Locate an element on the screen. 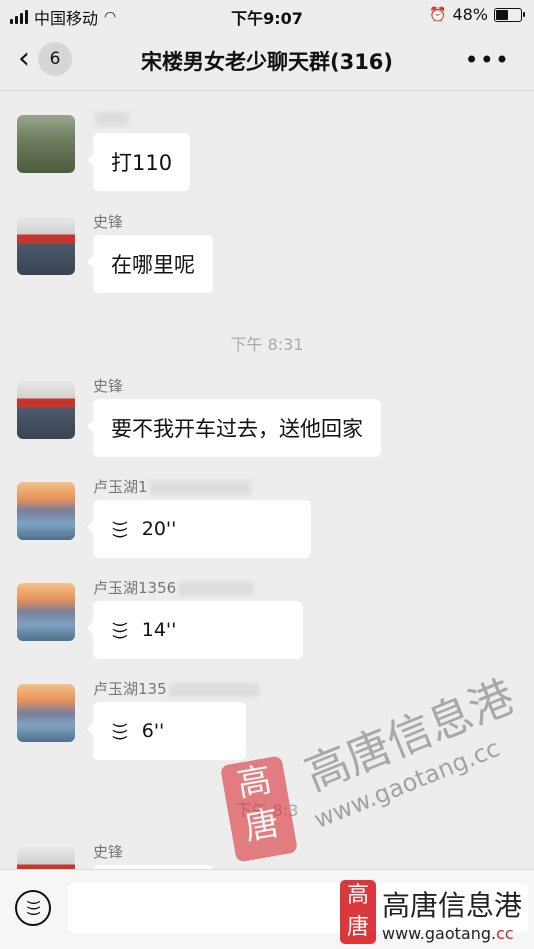 The height and width of the screenshot is (949, 534). voice-duration: 6'' is located at coordinates (153, 731).